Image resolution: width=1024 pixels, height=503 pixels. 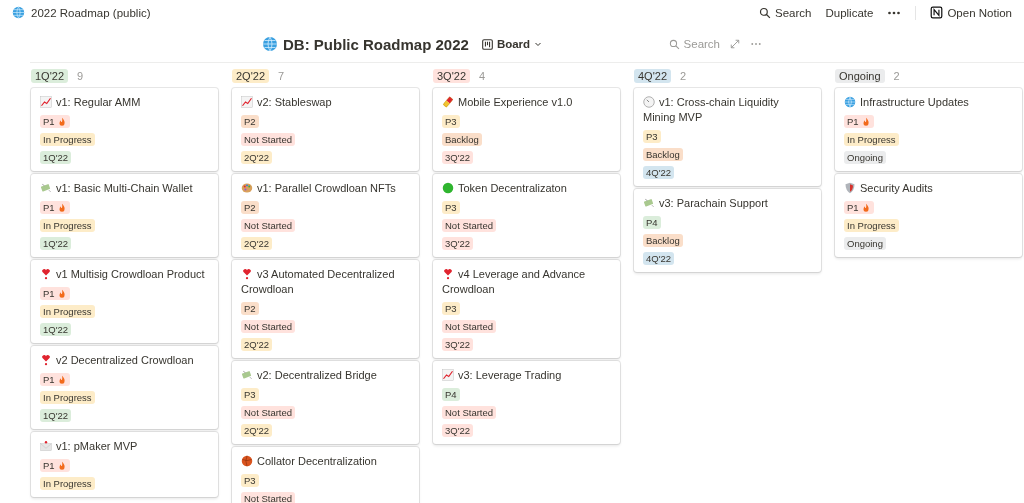 I want to click on shield-icon, so click(x=850, y=188).